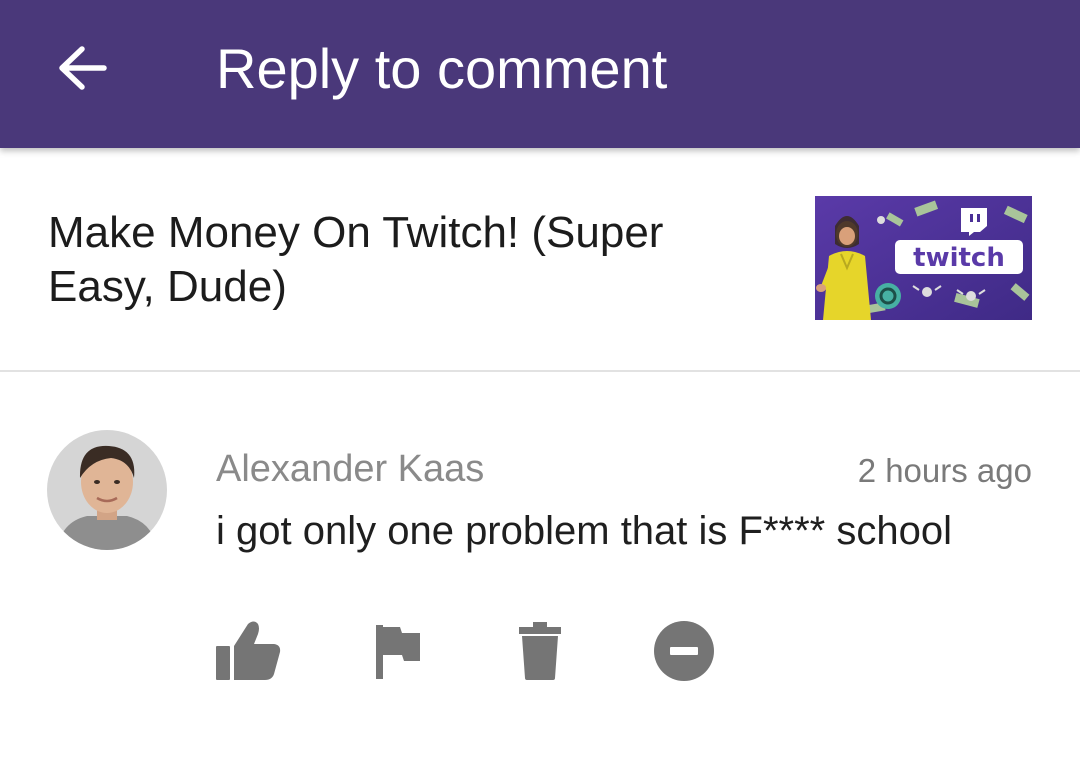 This screenshot has height=764, width=1080. What do you see at coordinates (408, 260) in the screenshot?
I see `video-title: Make Money On Twitch! (Super Easy, Dude)` at bounding box center [408, 260].